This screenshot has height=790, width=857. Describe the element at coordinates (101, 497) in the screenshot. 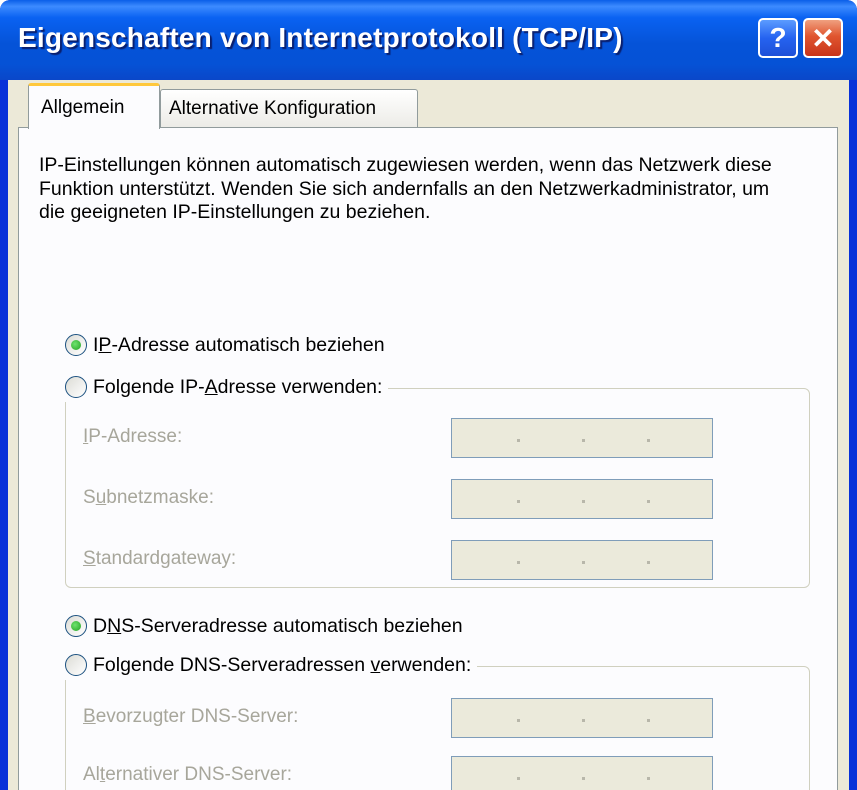

I see `accelerator-key: u` at that location.